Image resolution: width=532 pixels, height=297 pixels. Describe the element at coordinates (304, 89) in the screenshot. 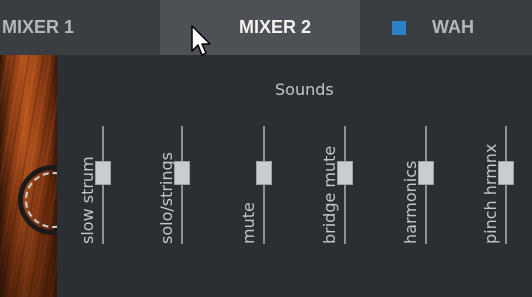

I see `section-title: Sounds` at that location.